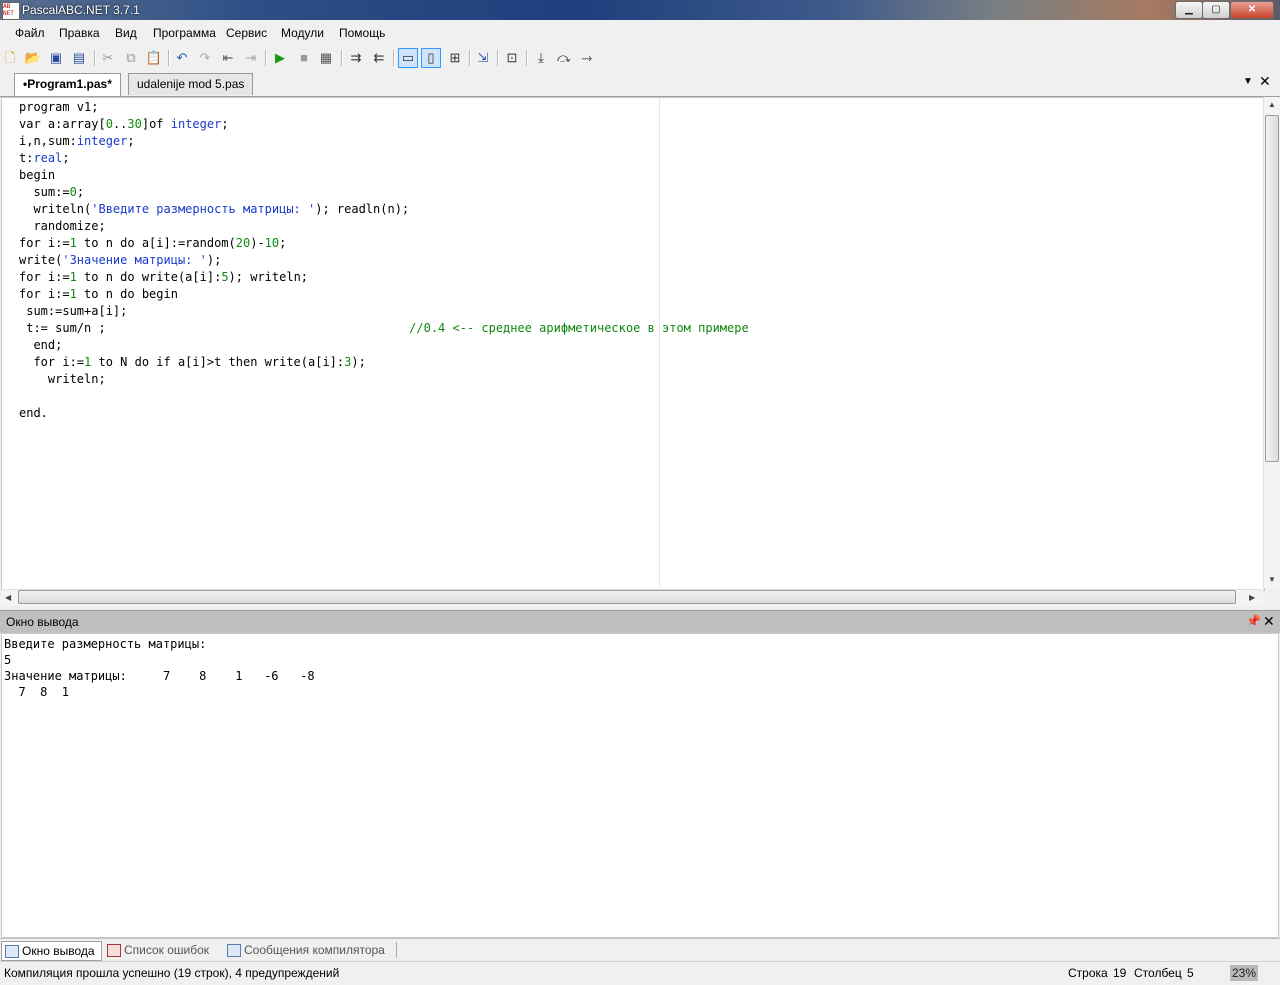  Describe the element at coordinates (1253, 621) in the screenshot. I see `pin-icon: 📌` at that location.